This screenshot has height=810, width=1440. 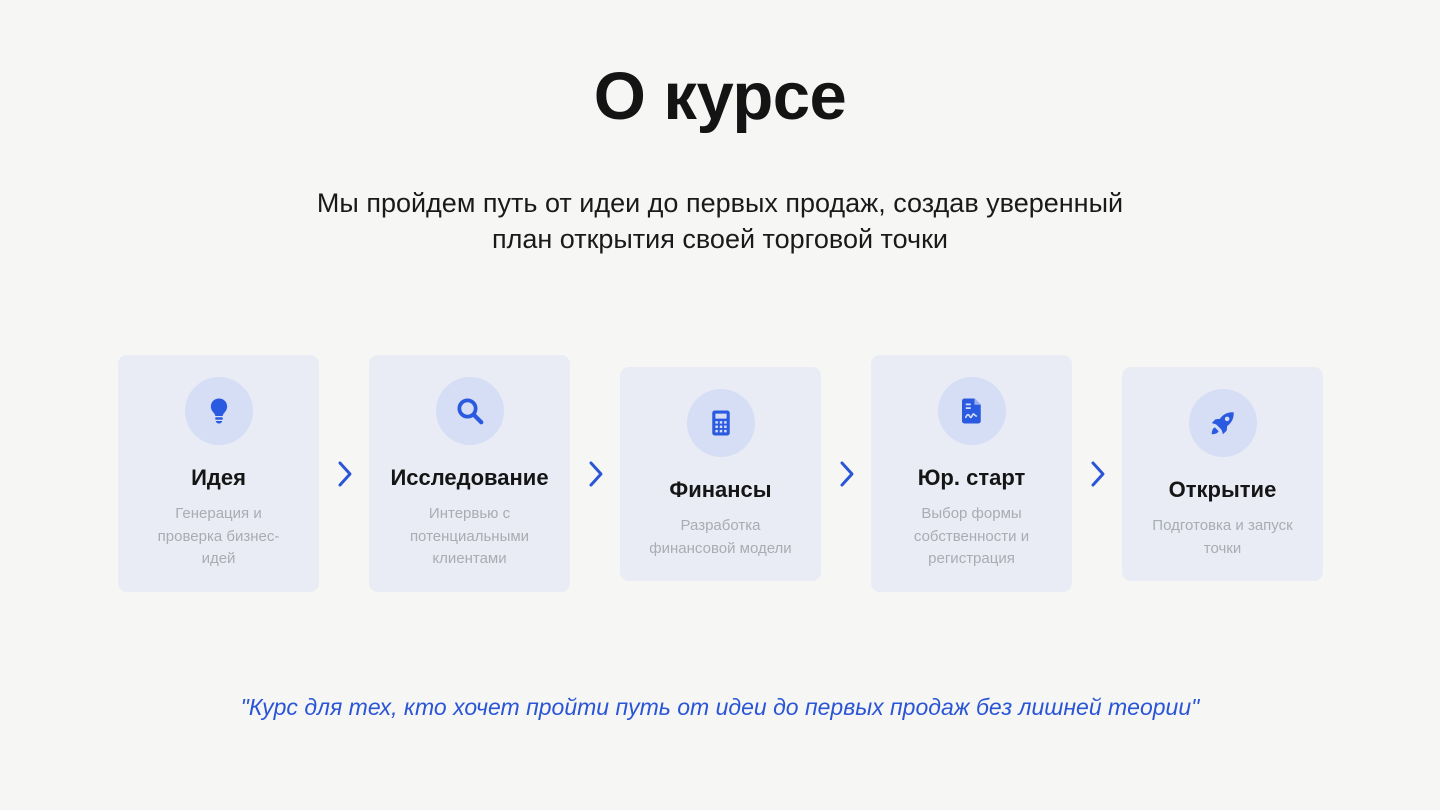 I want to click on step-description: Выбор формы собственности и регистрация, so click(x=971, y=536).